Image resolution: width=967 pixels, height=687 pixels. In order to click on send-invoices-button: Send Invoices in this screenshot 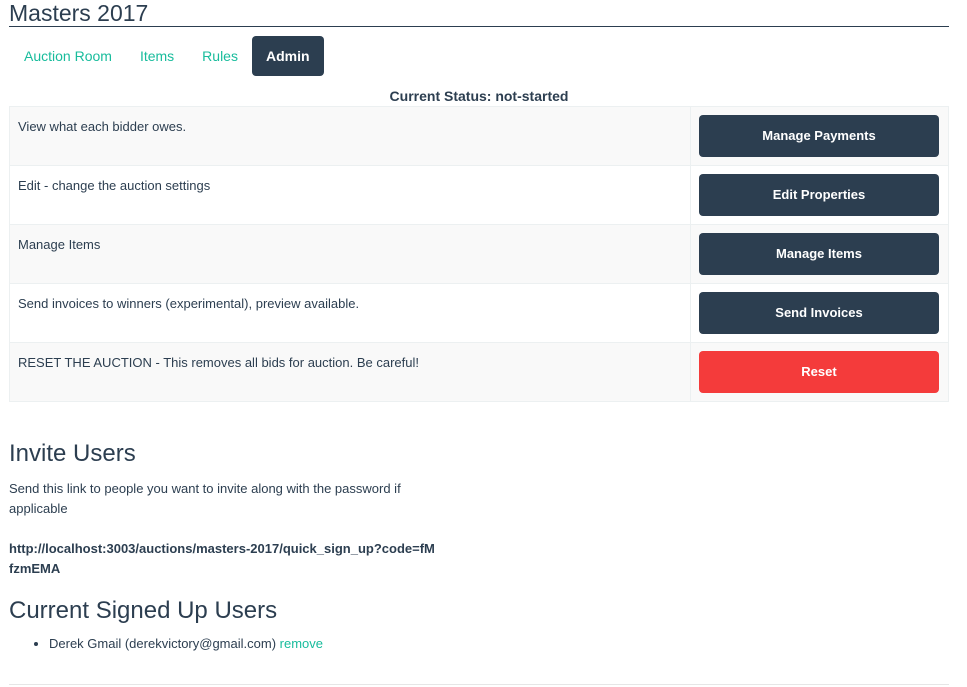, I will do `click(819, 313)`.